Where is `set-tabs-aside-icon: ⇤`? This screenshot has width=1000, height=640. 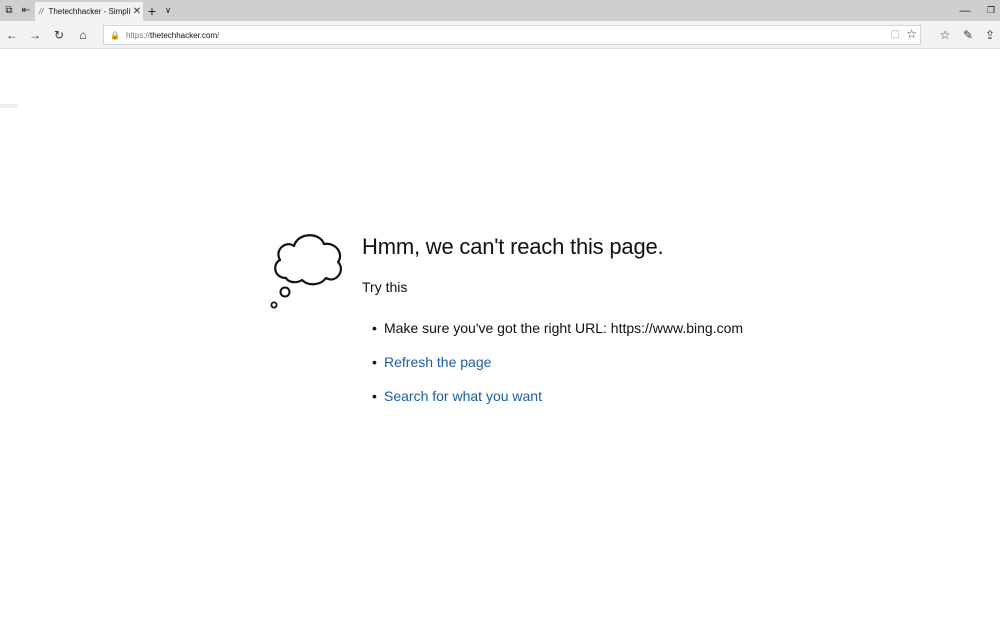
set-tabs-aside-icon: ⇤ is located at coordinates (26, 10).